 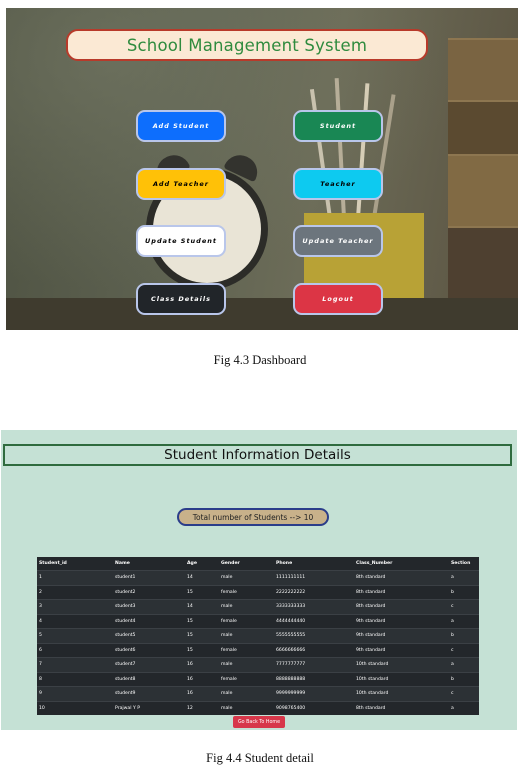 I want to click on total-students-text: Total number of Students --> 10, so click(x=253, y=517).